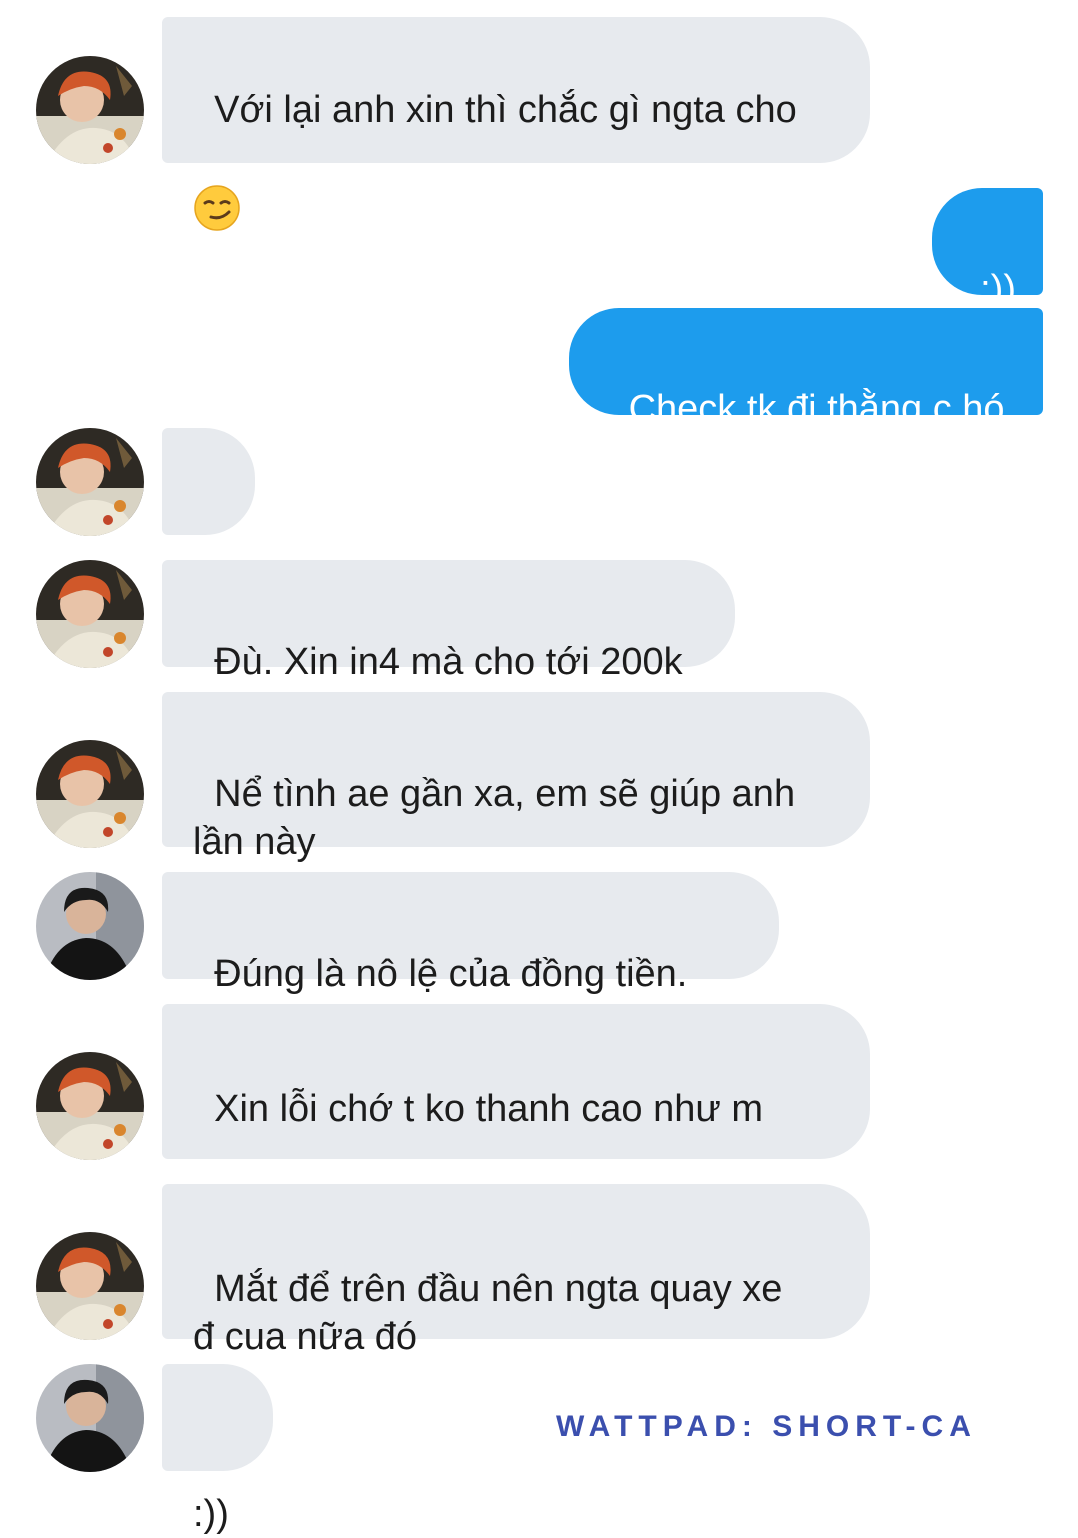 This screenshot has height=1538, width=1078. What do you see at coordinates (448, 621) in the screenshot?
I see `message-bubble: Đù. Xin in4 mà cho tới 200k` at bounding box center [448, 621].